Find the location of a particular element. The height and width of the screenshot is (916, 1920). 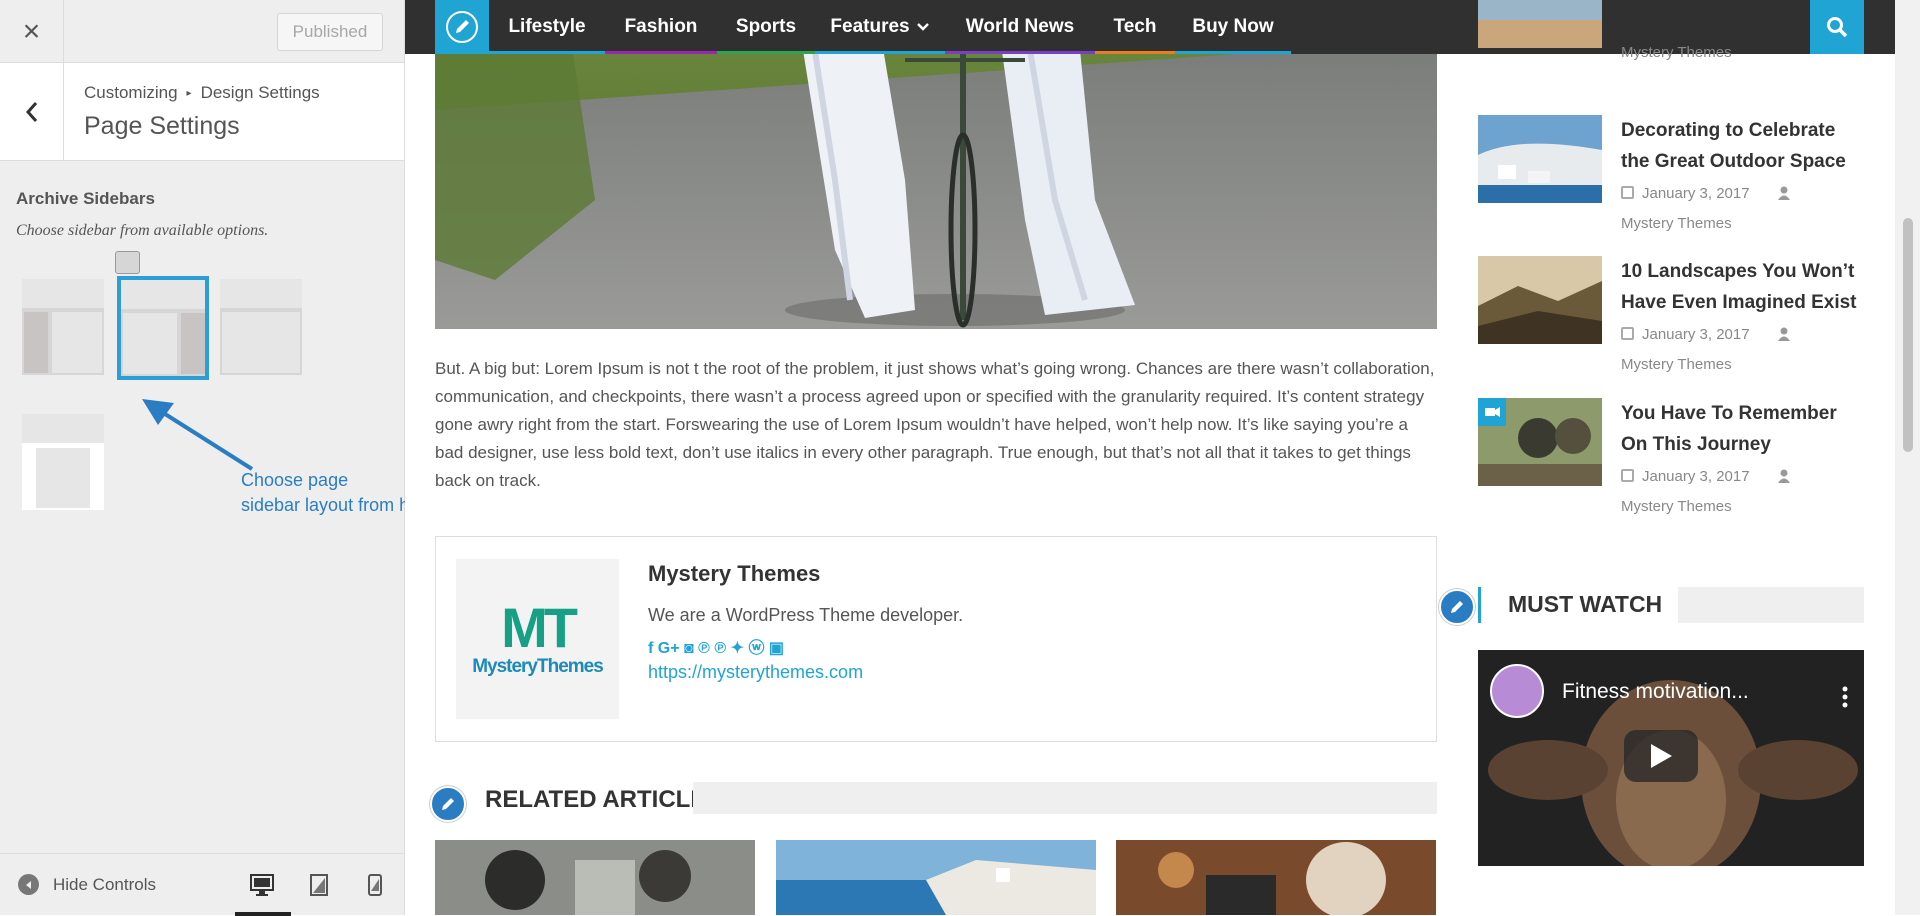

close-button: × is located at coordinates (32, 31).